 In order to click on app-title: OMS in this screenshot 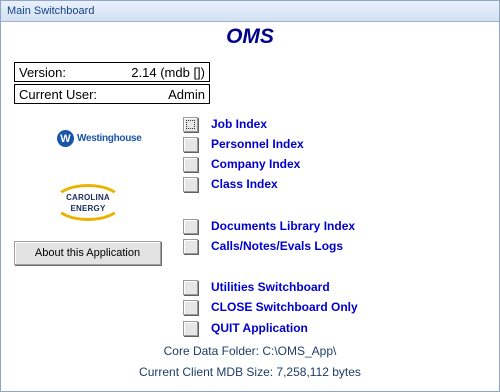, I will do `click(250, 36)`.